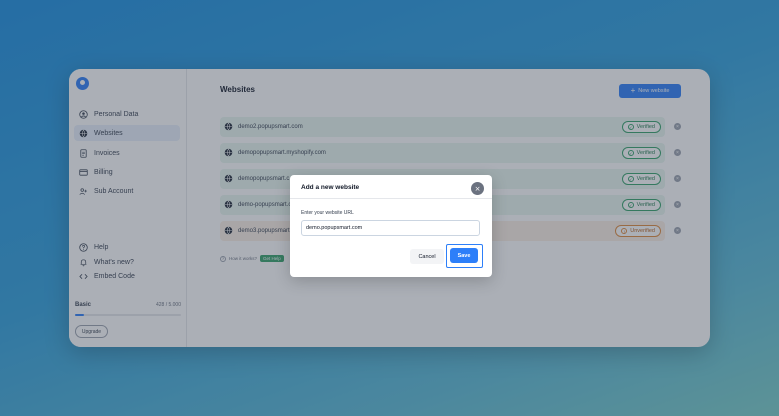 This screenshot has width=779, height=416. What do you see at coordinates (327, 213) in the screenshot?
I see `url-label: Enter your website URL` at bounding box center [327, 213].